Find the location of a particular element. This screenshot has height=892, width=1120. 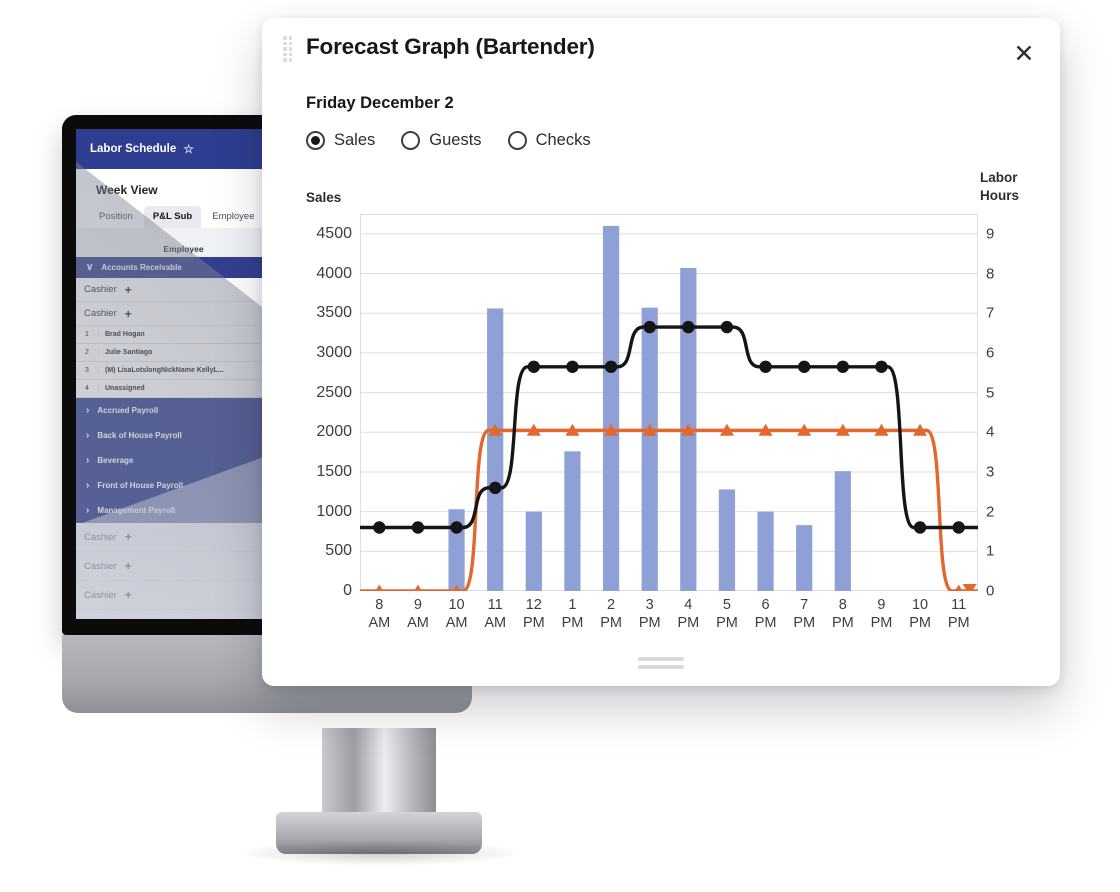

close-icon: ✕ is located at coordinates (1024, 54).